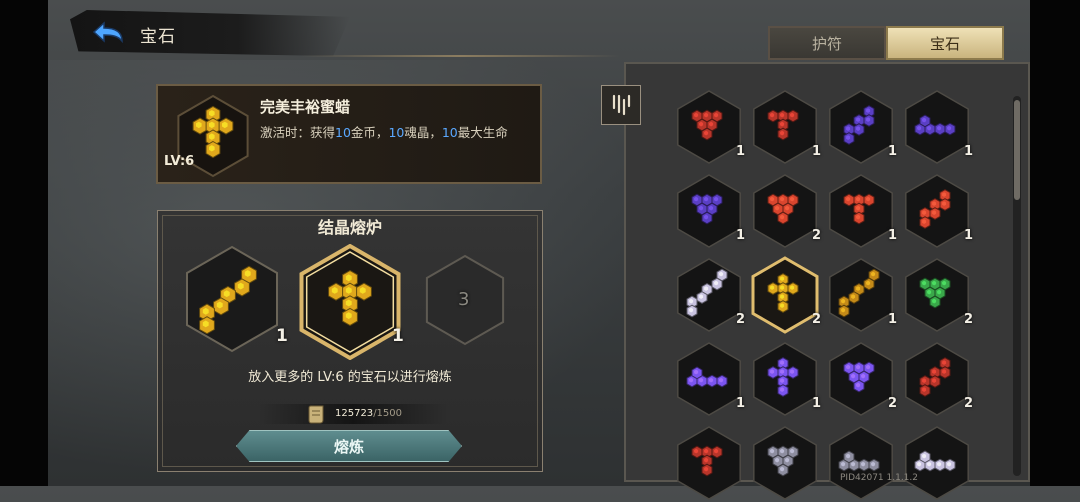 Image resolution: width=1080 pixels, height=502 pixels. What do you see at coordinates (969, 319) in the screenshot?
I see `inventory-gem-12-count: 2` at bounding box center [969, 319].